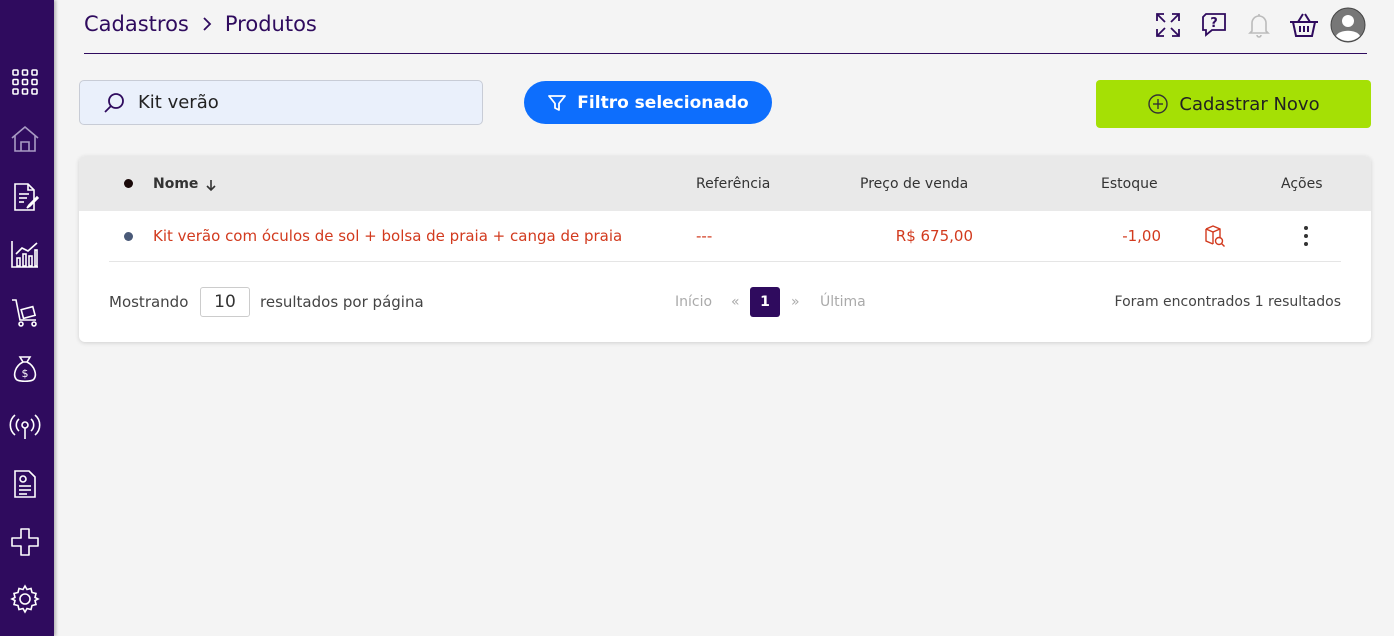 The width and height of the screenshot is (1394, 636). I want to click on broadcast-icon, so click(25, 426).